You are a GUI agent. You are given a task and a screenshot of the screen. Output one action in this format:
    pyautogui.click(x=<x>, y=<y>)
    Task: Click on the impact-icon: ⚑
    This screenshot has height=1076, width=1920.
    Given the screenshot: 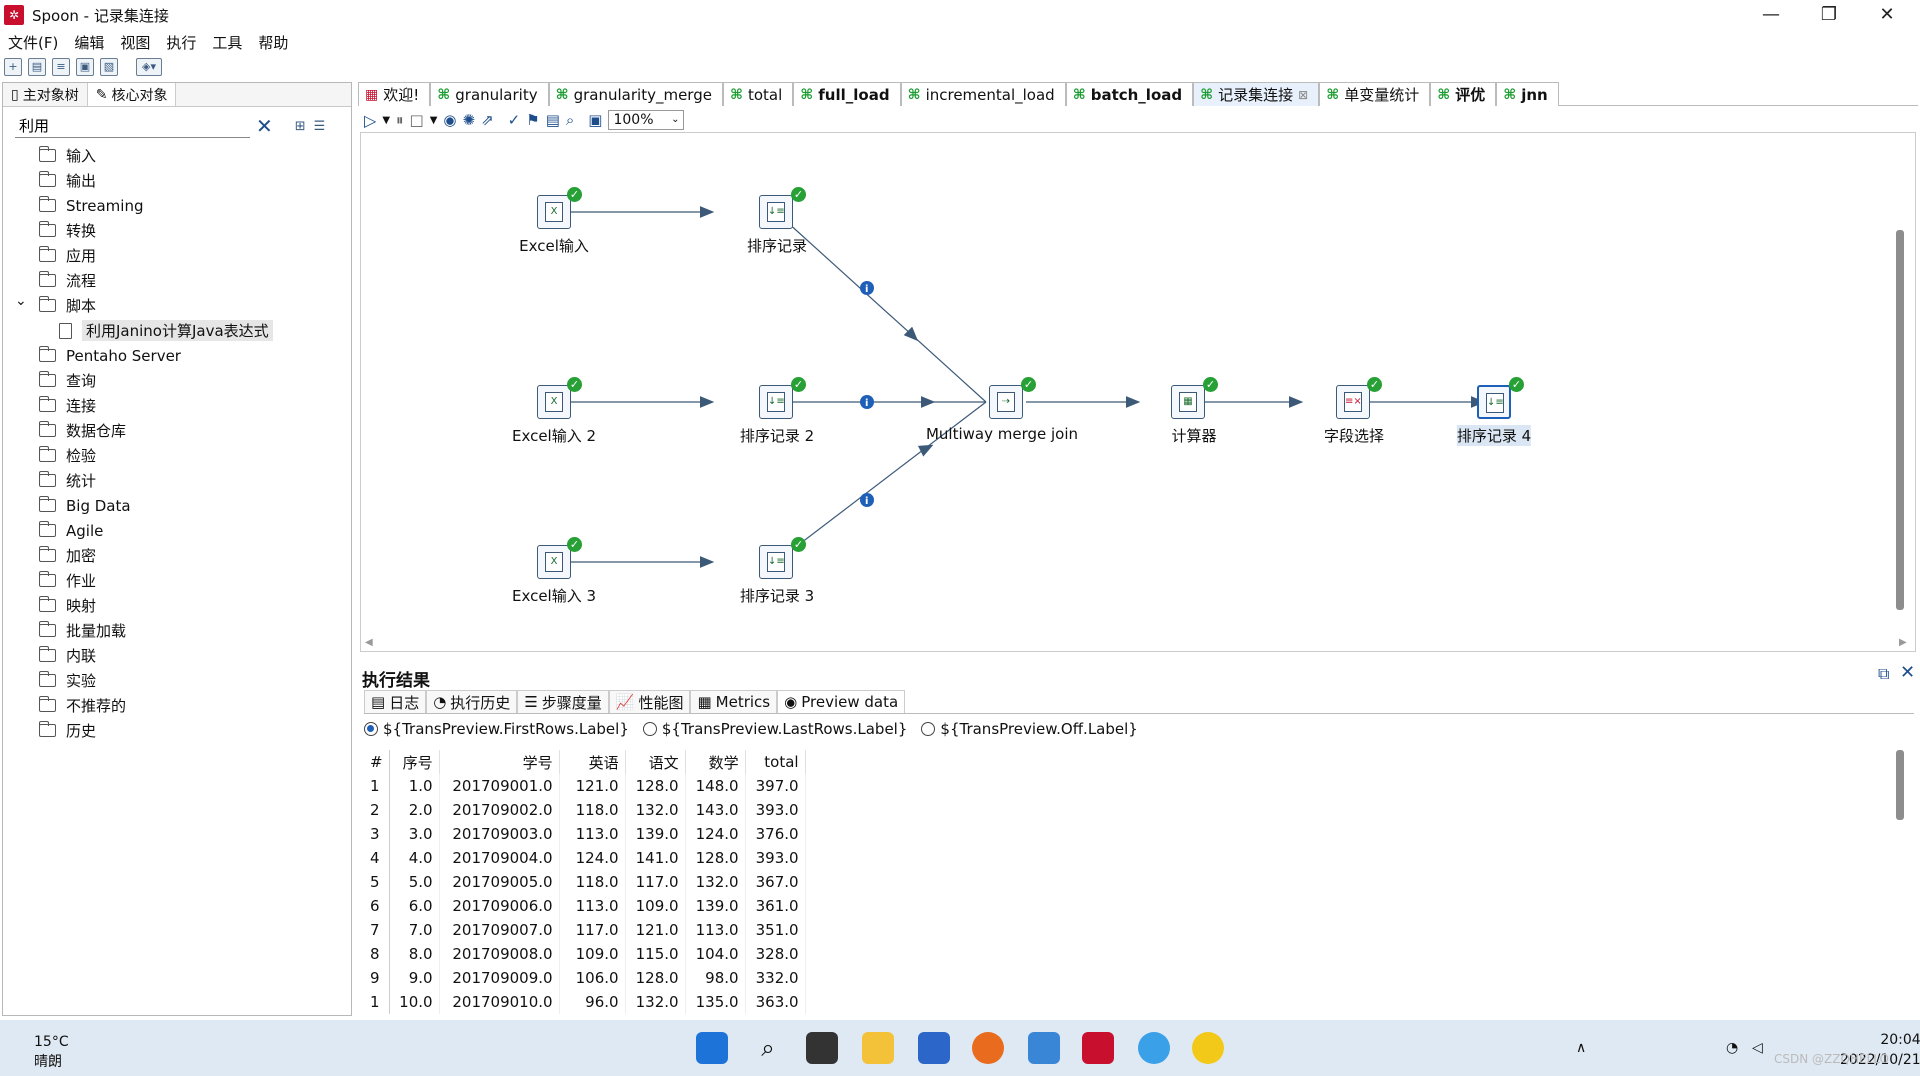 What is the action you would take?
    pyautogui.click(x=532, y=120)
    